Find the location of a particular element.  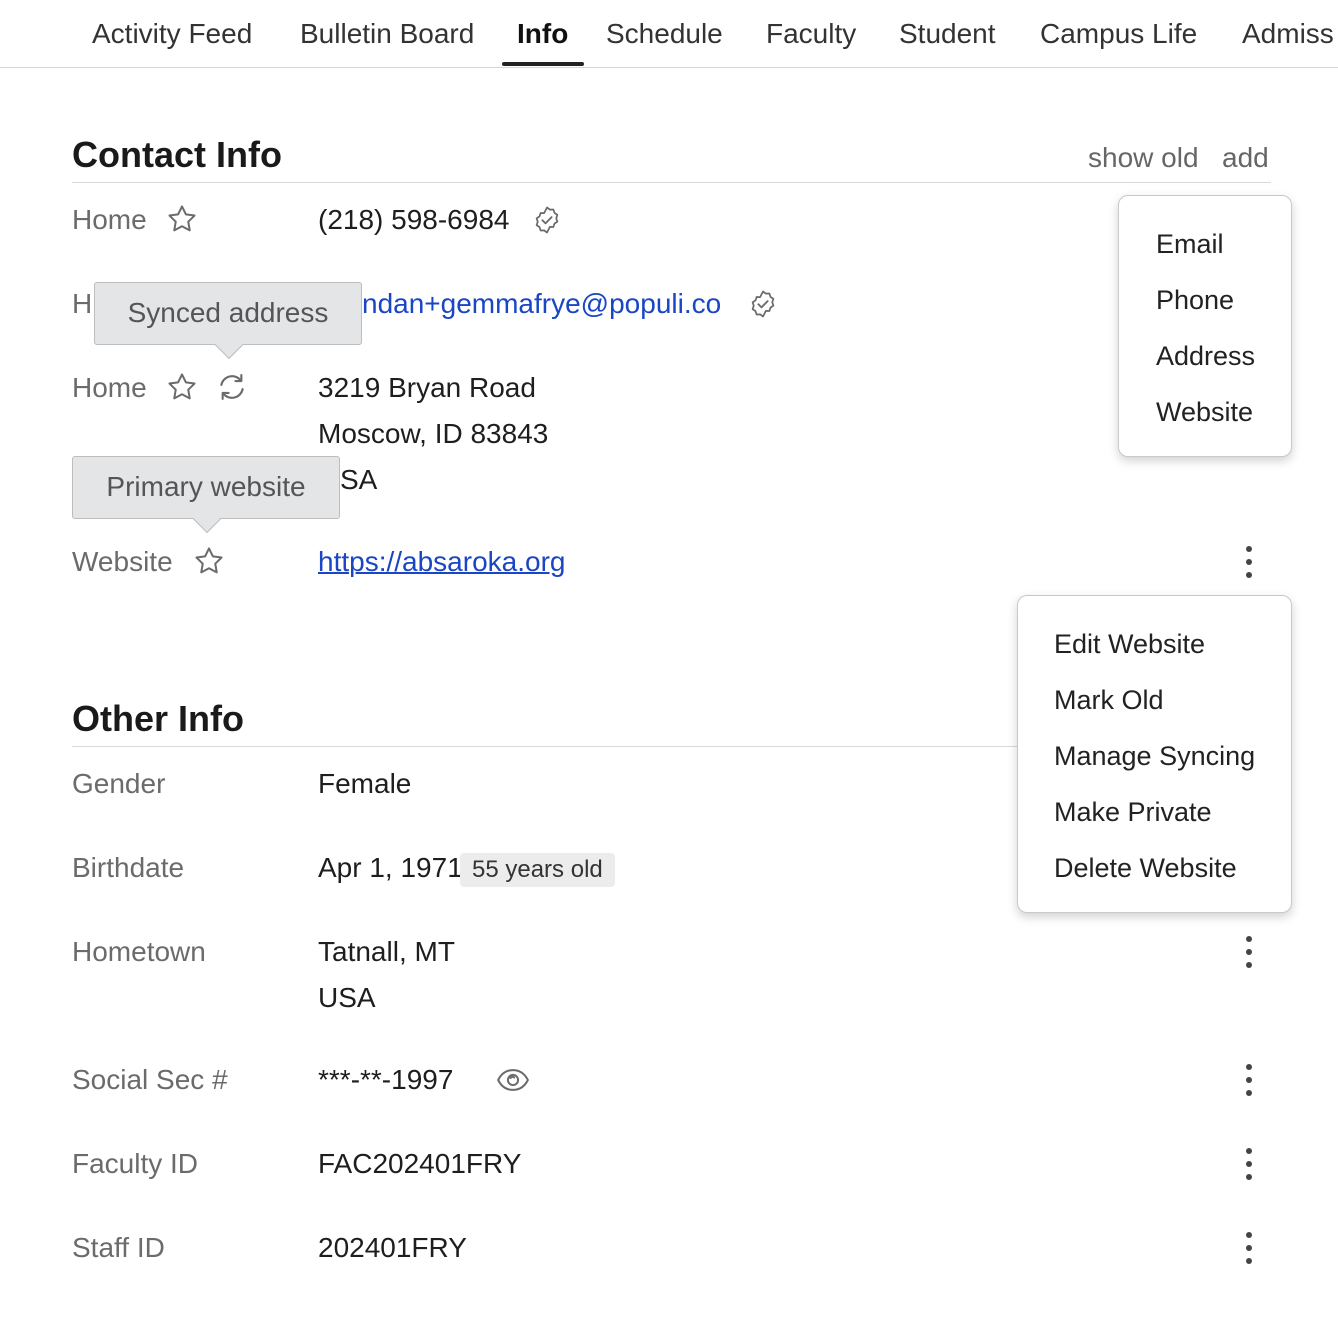

eye-icon is located at coordinates (513, 1080).